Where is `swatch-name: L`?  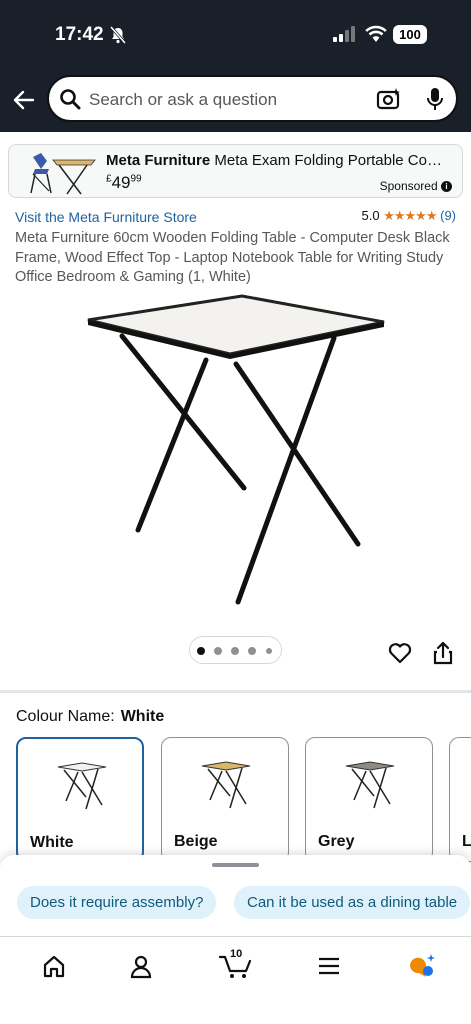
swatch-name: L is located at coordinates (466, 841).